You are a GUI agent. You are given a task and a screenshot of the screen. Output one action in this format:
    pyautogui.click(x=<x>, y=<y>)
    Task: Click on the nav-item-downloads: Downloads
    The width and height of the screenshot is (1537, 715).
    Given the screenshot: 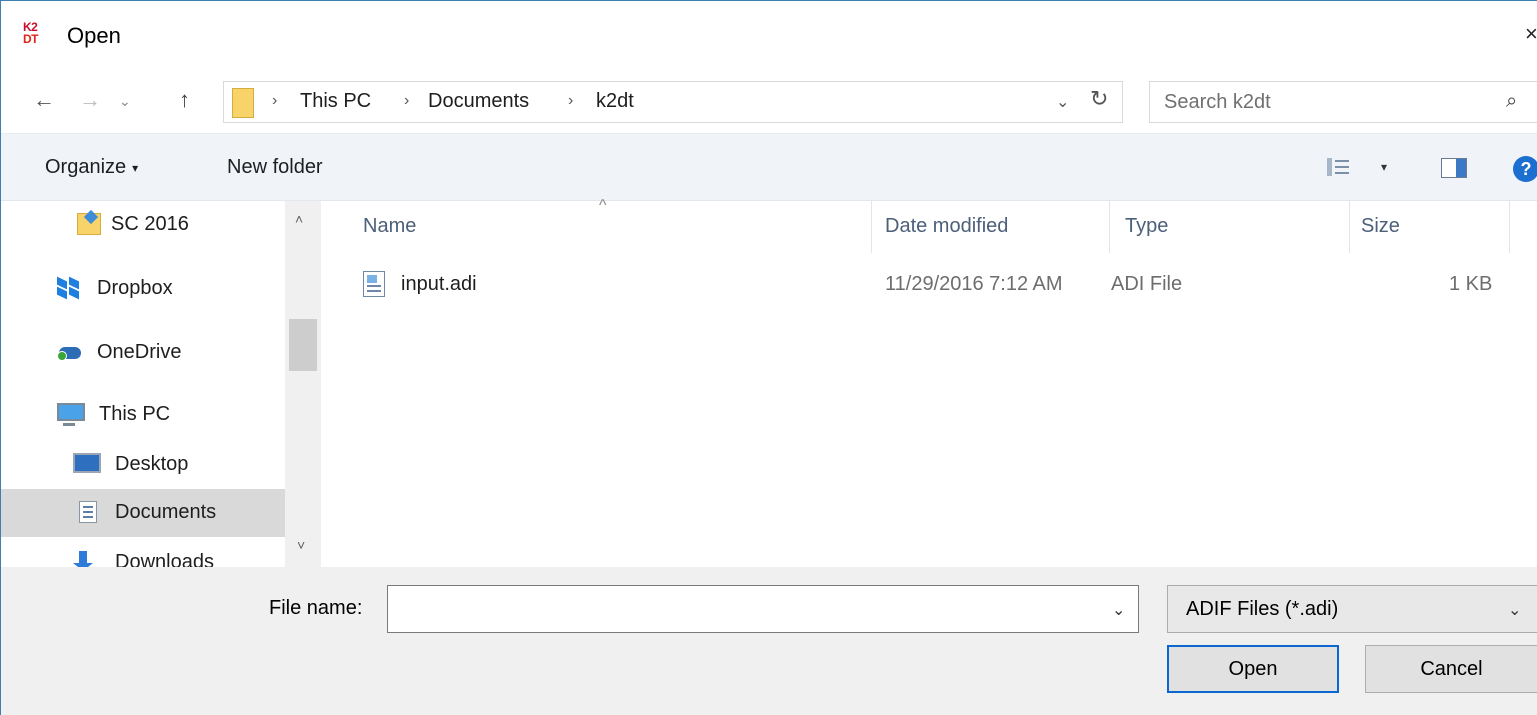 What is the action you would take?
    pyautogui.click(x=143, y=553)
    